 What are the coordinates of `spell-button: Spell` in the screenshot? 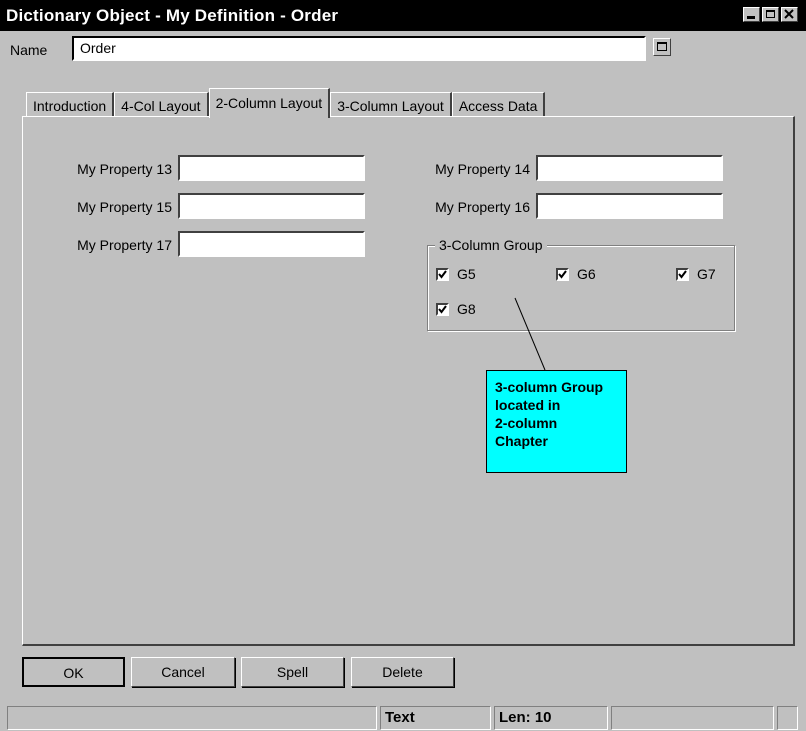 It's located at (292, 672).